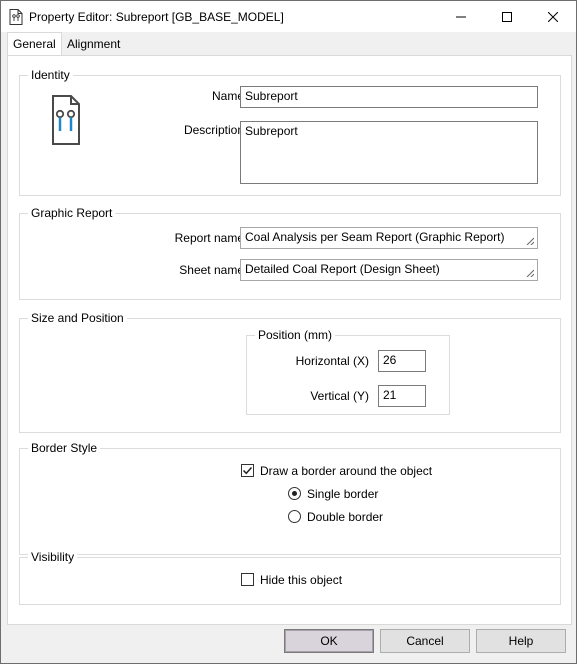 This screenshot has width=577, height=664. Describe the element at coordinates (209, 238) in the screenshot. I see `report-name-label: Report name` at that location.